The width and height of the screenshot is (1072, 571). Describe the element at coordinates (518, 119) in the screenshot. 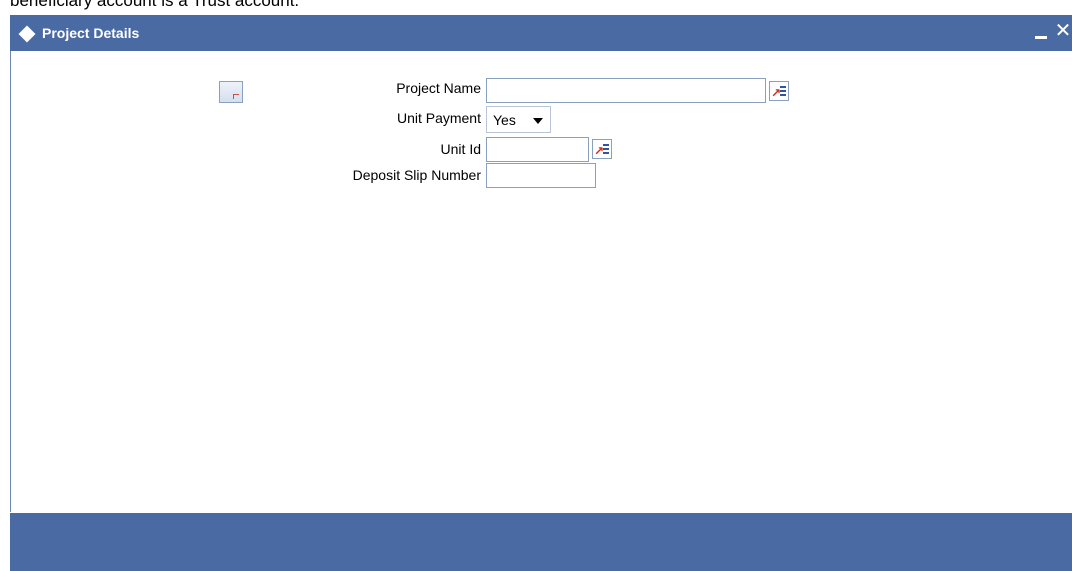

I see `unit-payment-select: Yes` at that location.